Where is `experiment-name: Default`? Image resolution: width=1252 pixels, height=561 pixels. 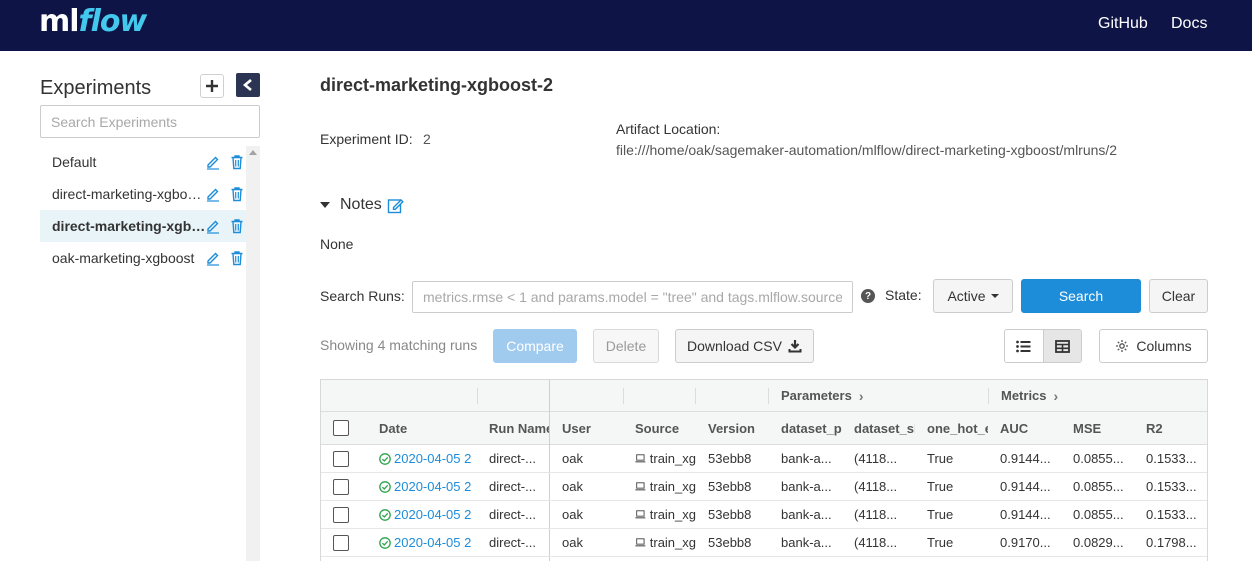 experiment-name: Default is located at coordinates (74, 162).